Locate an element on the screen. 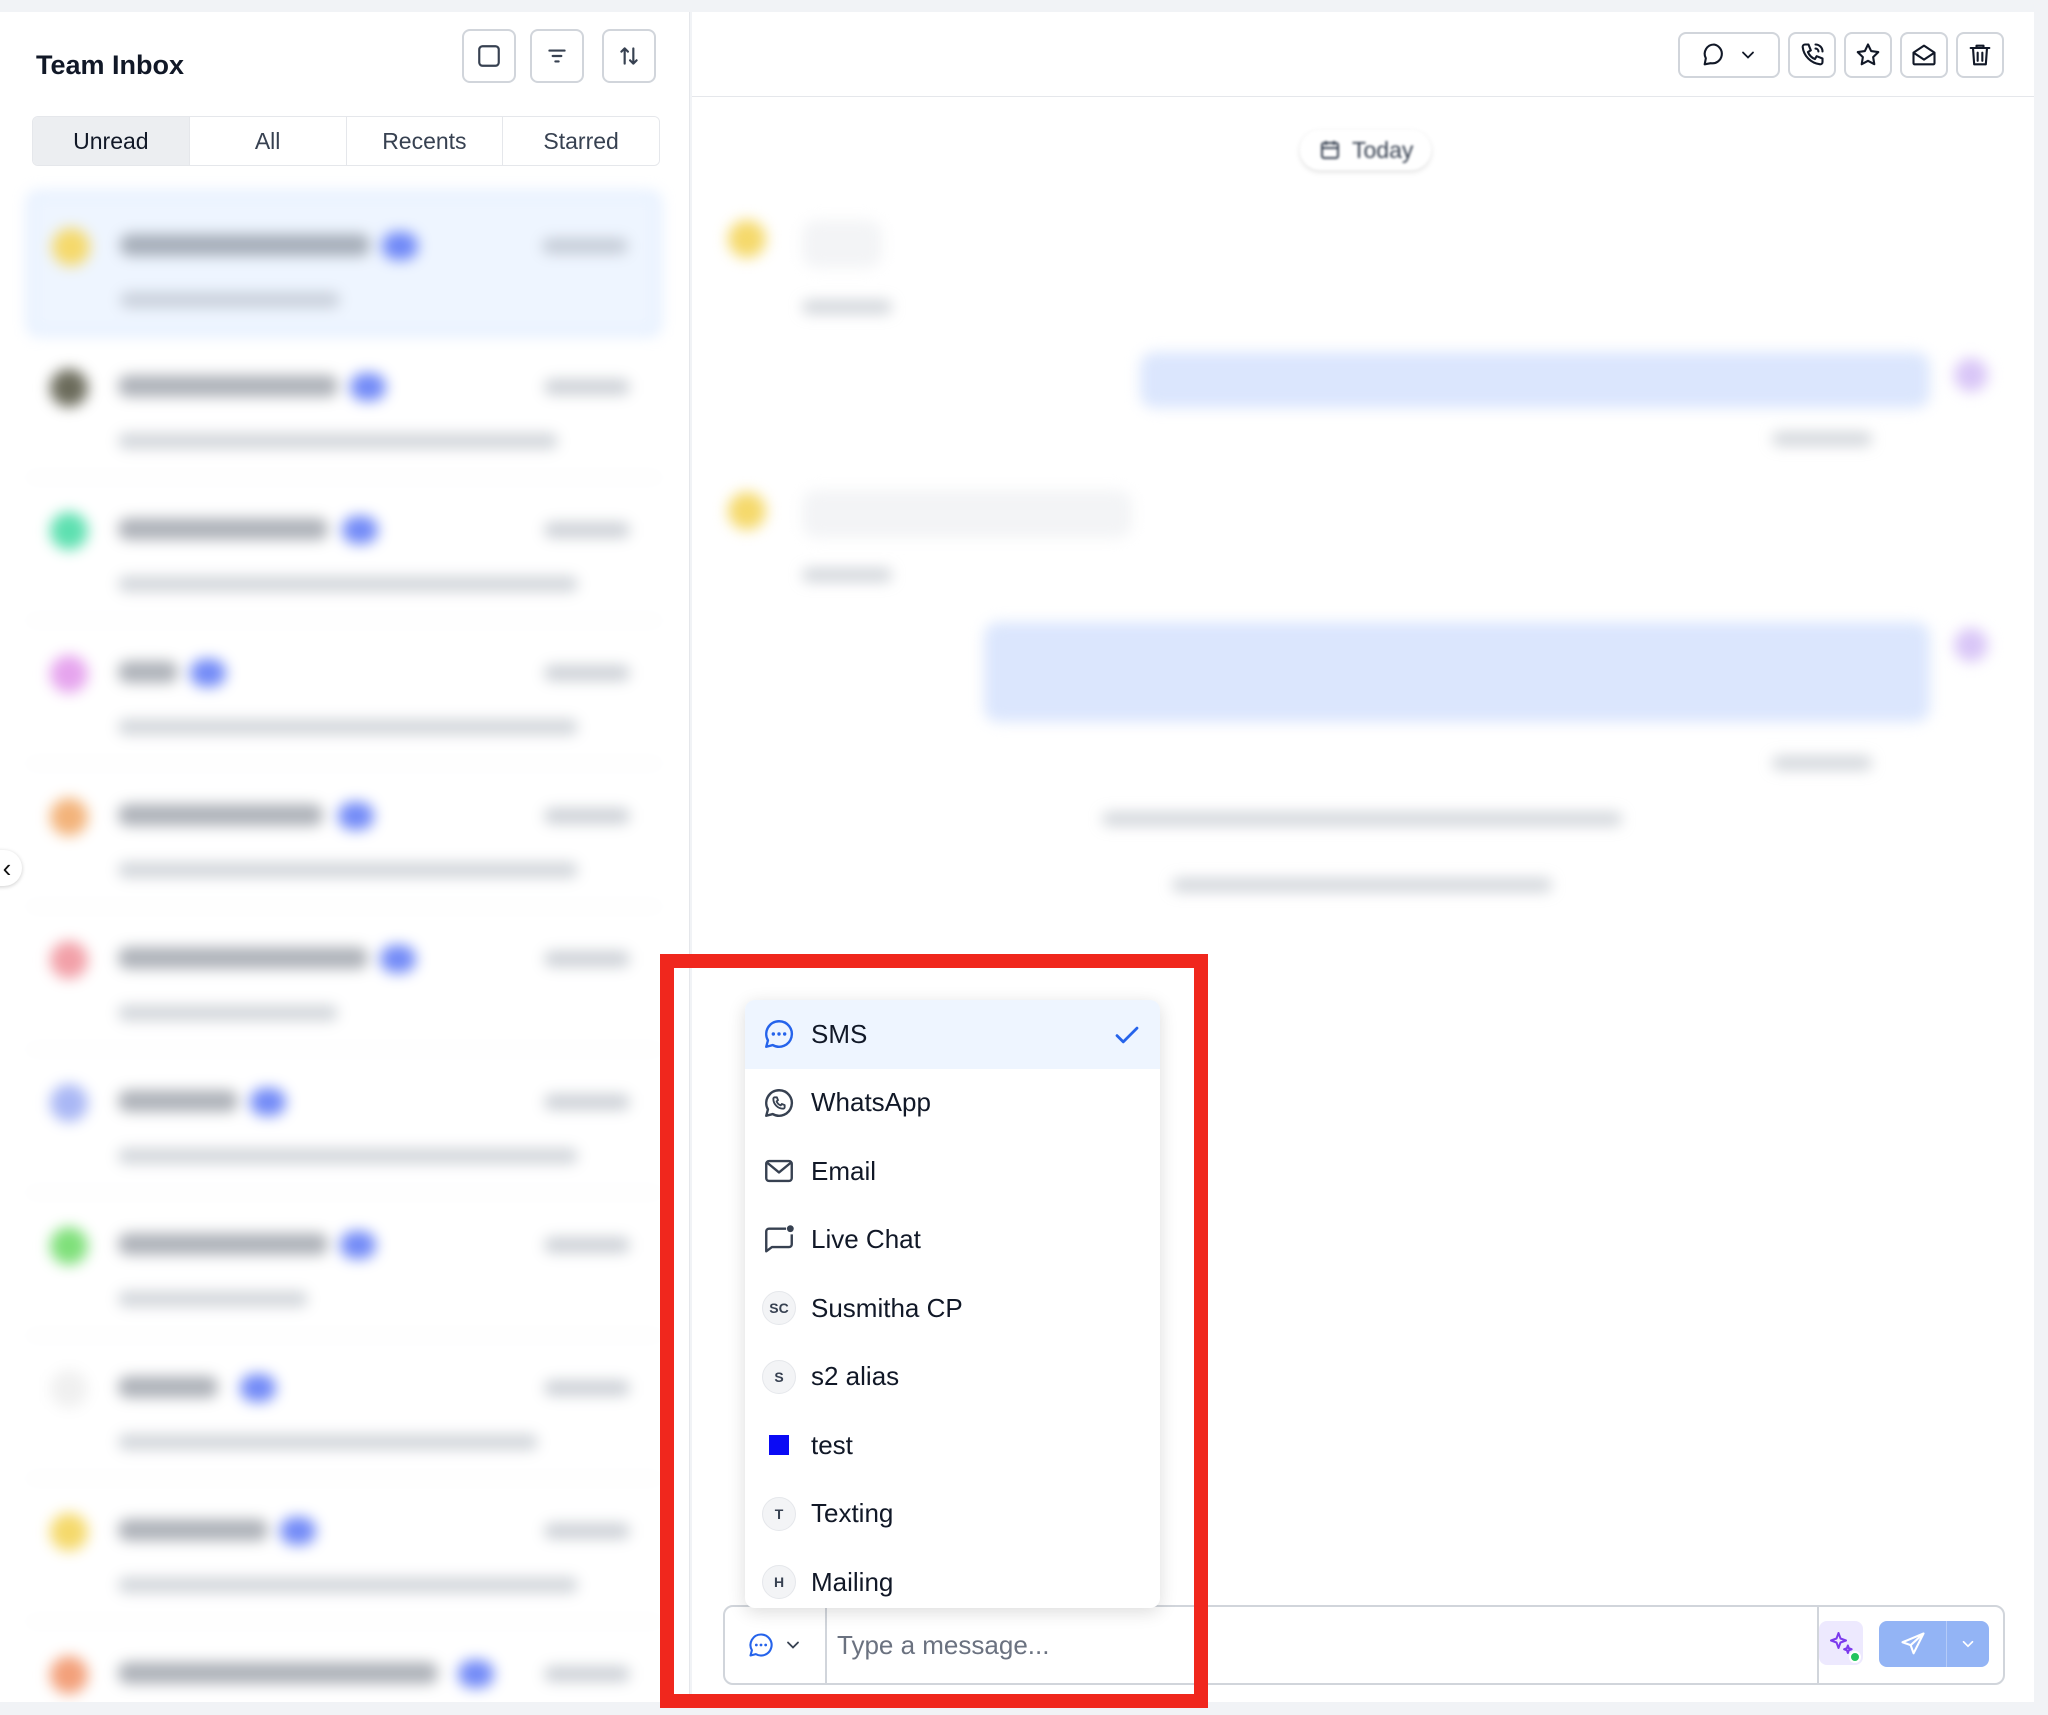 The width and height of the screenshot is (2048, 1715). whatsapp-icon is located at coordinates (779, 1103).